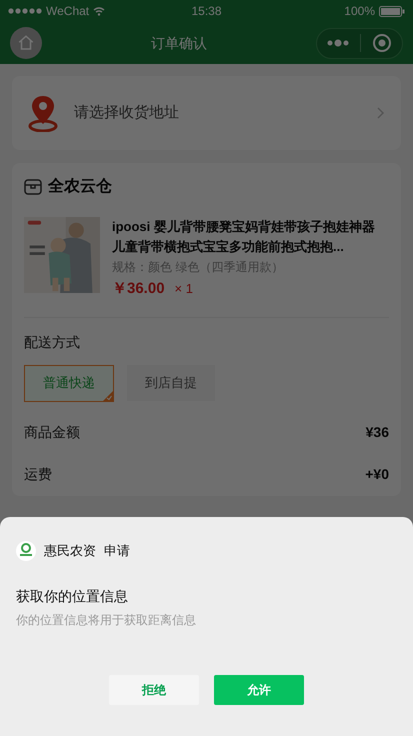 The height and width of the screenshot is (736, 413). I want to click on request-text: 申请, so click(117, 551).